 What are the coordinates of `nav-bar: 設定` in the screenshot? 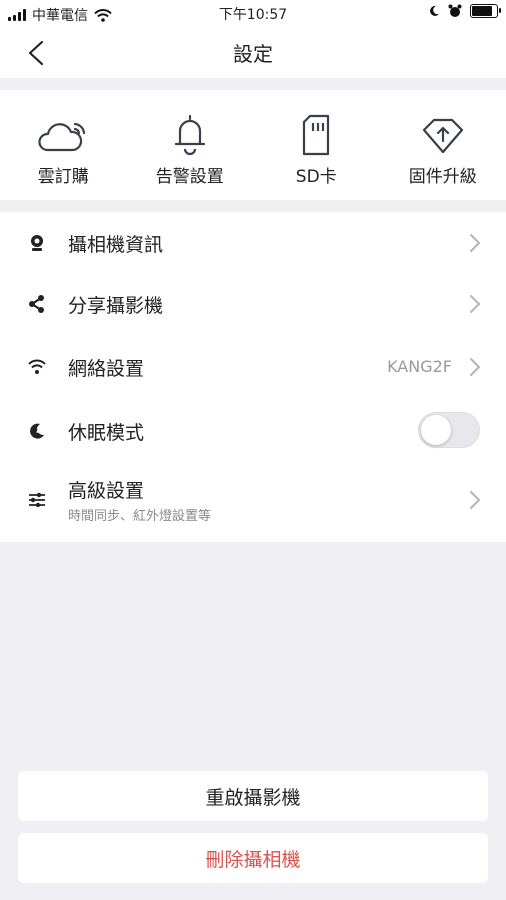 It's located at (253, 52).